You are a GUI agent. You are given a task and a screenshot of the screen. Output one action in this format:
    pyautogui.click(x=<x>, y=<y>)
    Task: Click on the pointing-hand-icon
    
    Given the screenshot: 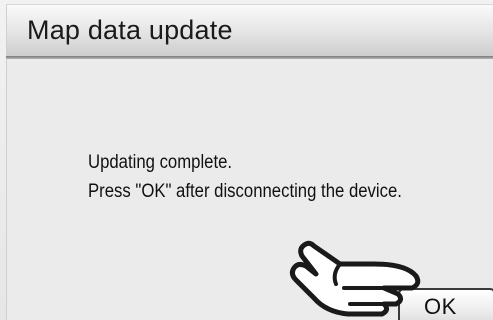 What is the action you would take?
    pyautogui.click(x=355, y=278)
    